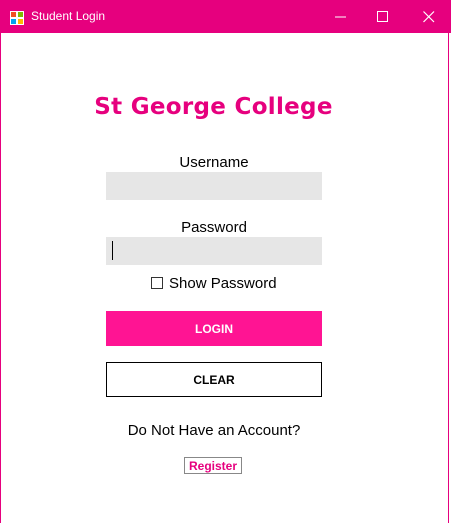  Describe the element at coordinates (68, 16) in the screenshot. I see `window-title: Student Login` at that location.